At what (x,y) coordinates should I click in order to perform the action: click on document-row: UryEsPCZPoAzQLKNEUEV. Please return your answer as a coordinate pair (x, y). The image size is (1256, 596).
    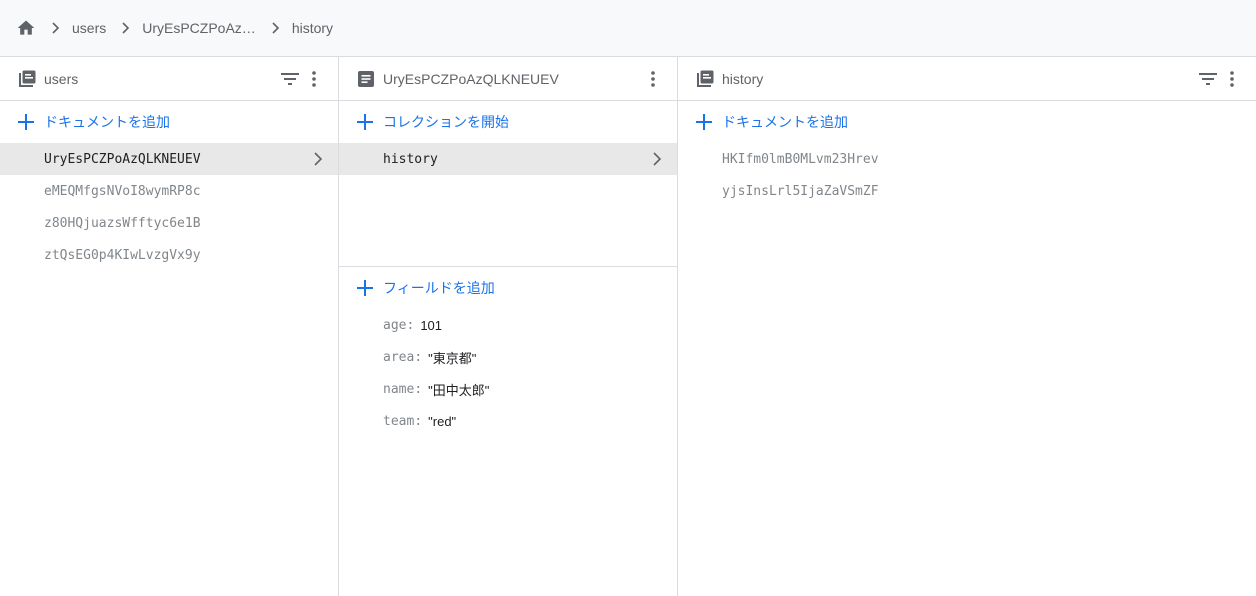
    Looking at the image, I should click on (169, 159).